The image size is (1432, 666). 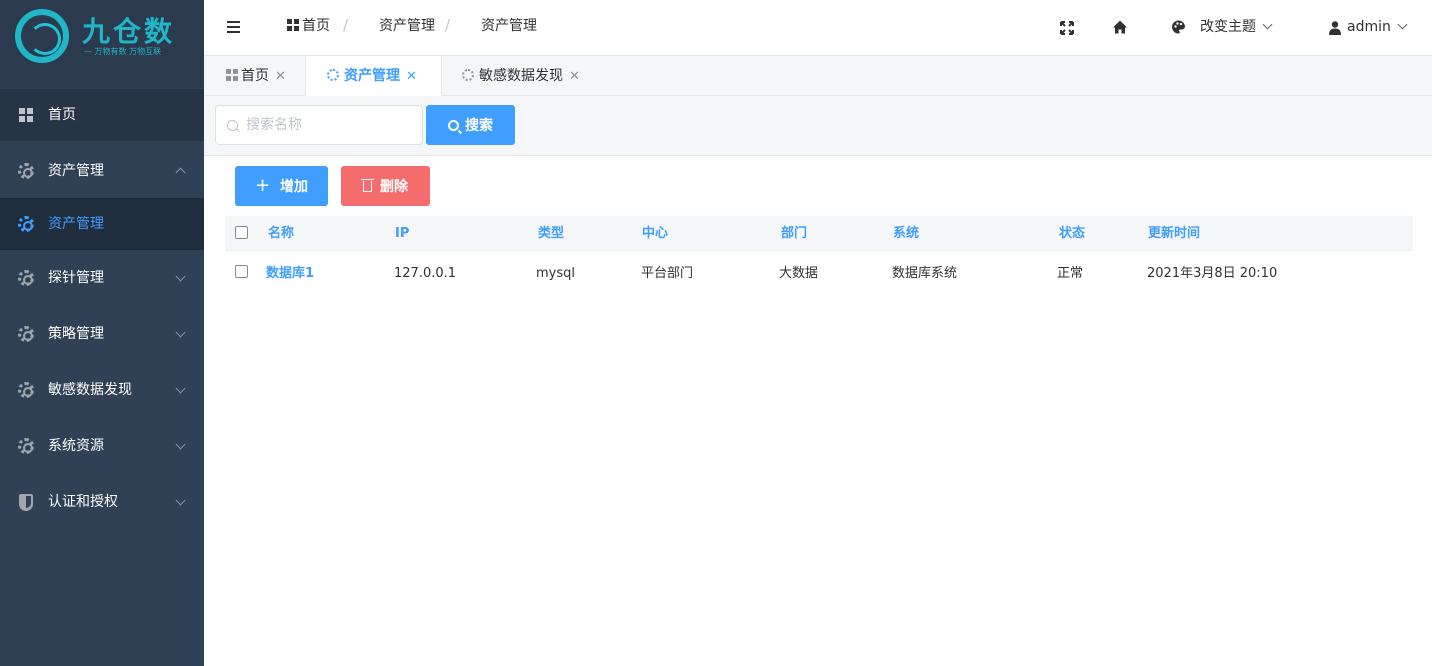 What do you see at coordinates (521, 76) in the screenshot?
I see `tab-sensitive-data: 敏感数据发现 ✕` at bounding box center [521, 76].